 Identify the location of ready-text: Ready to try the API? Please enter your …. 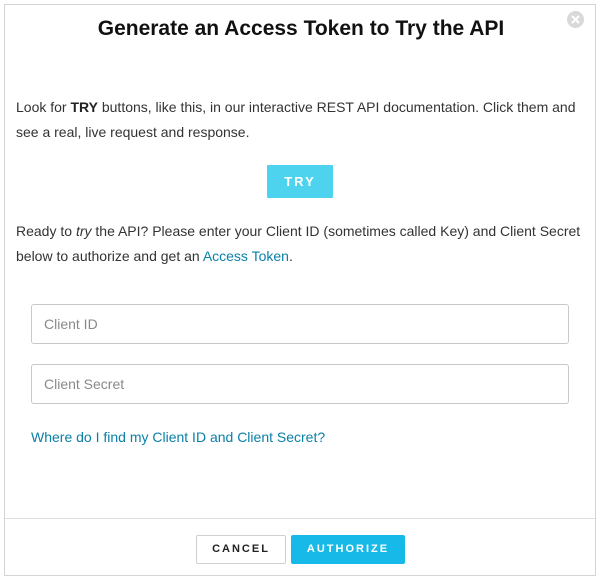
(298, 243).